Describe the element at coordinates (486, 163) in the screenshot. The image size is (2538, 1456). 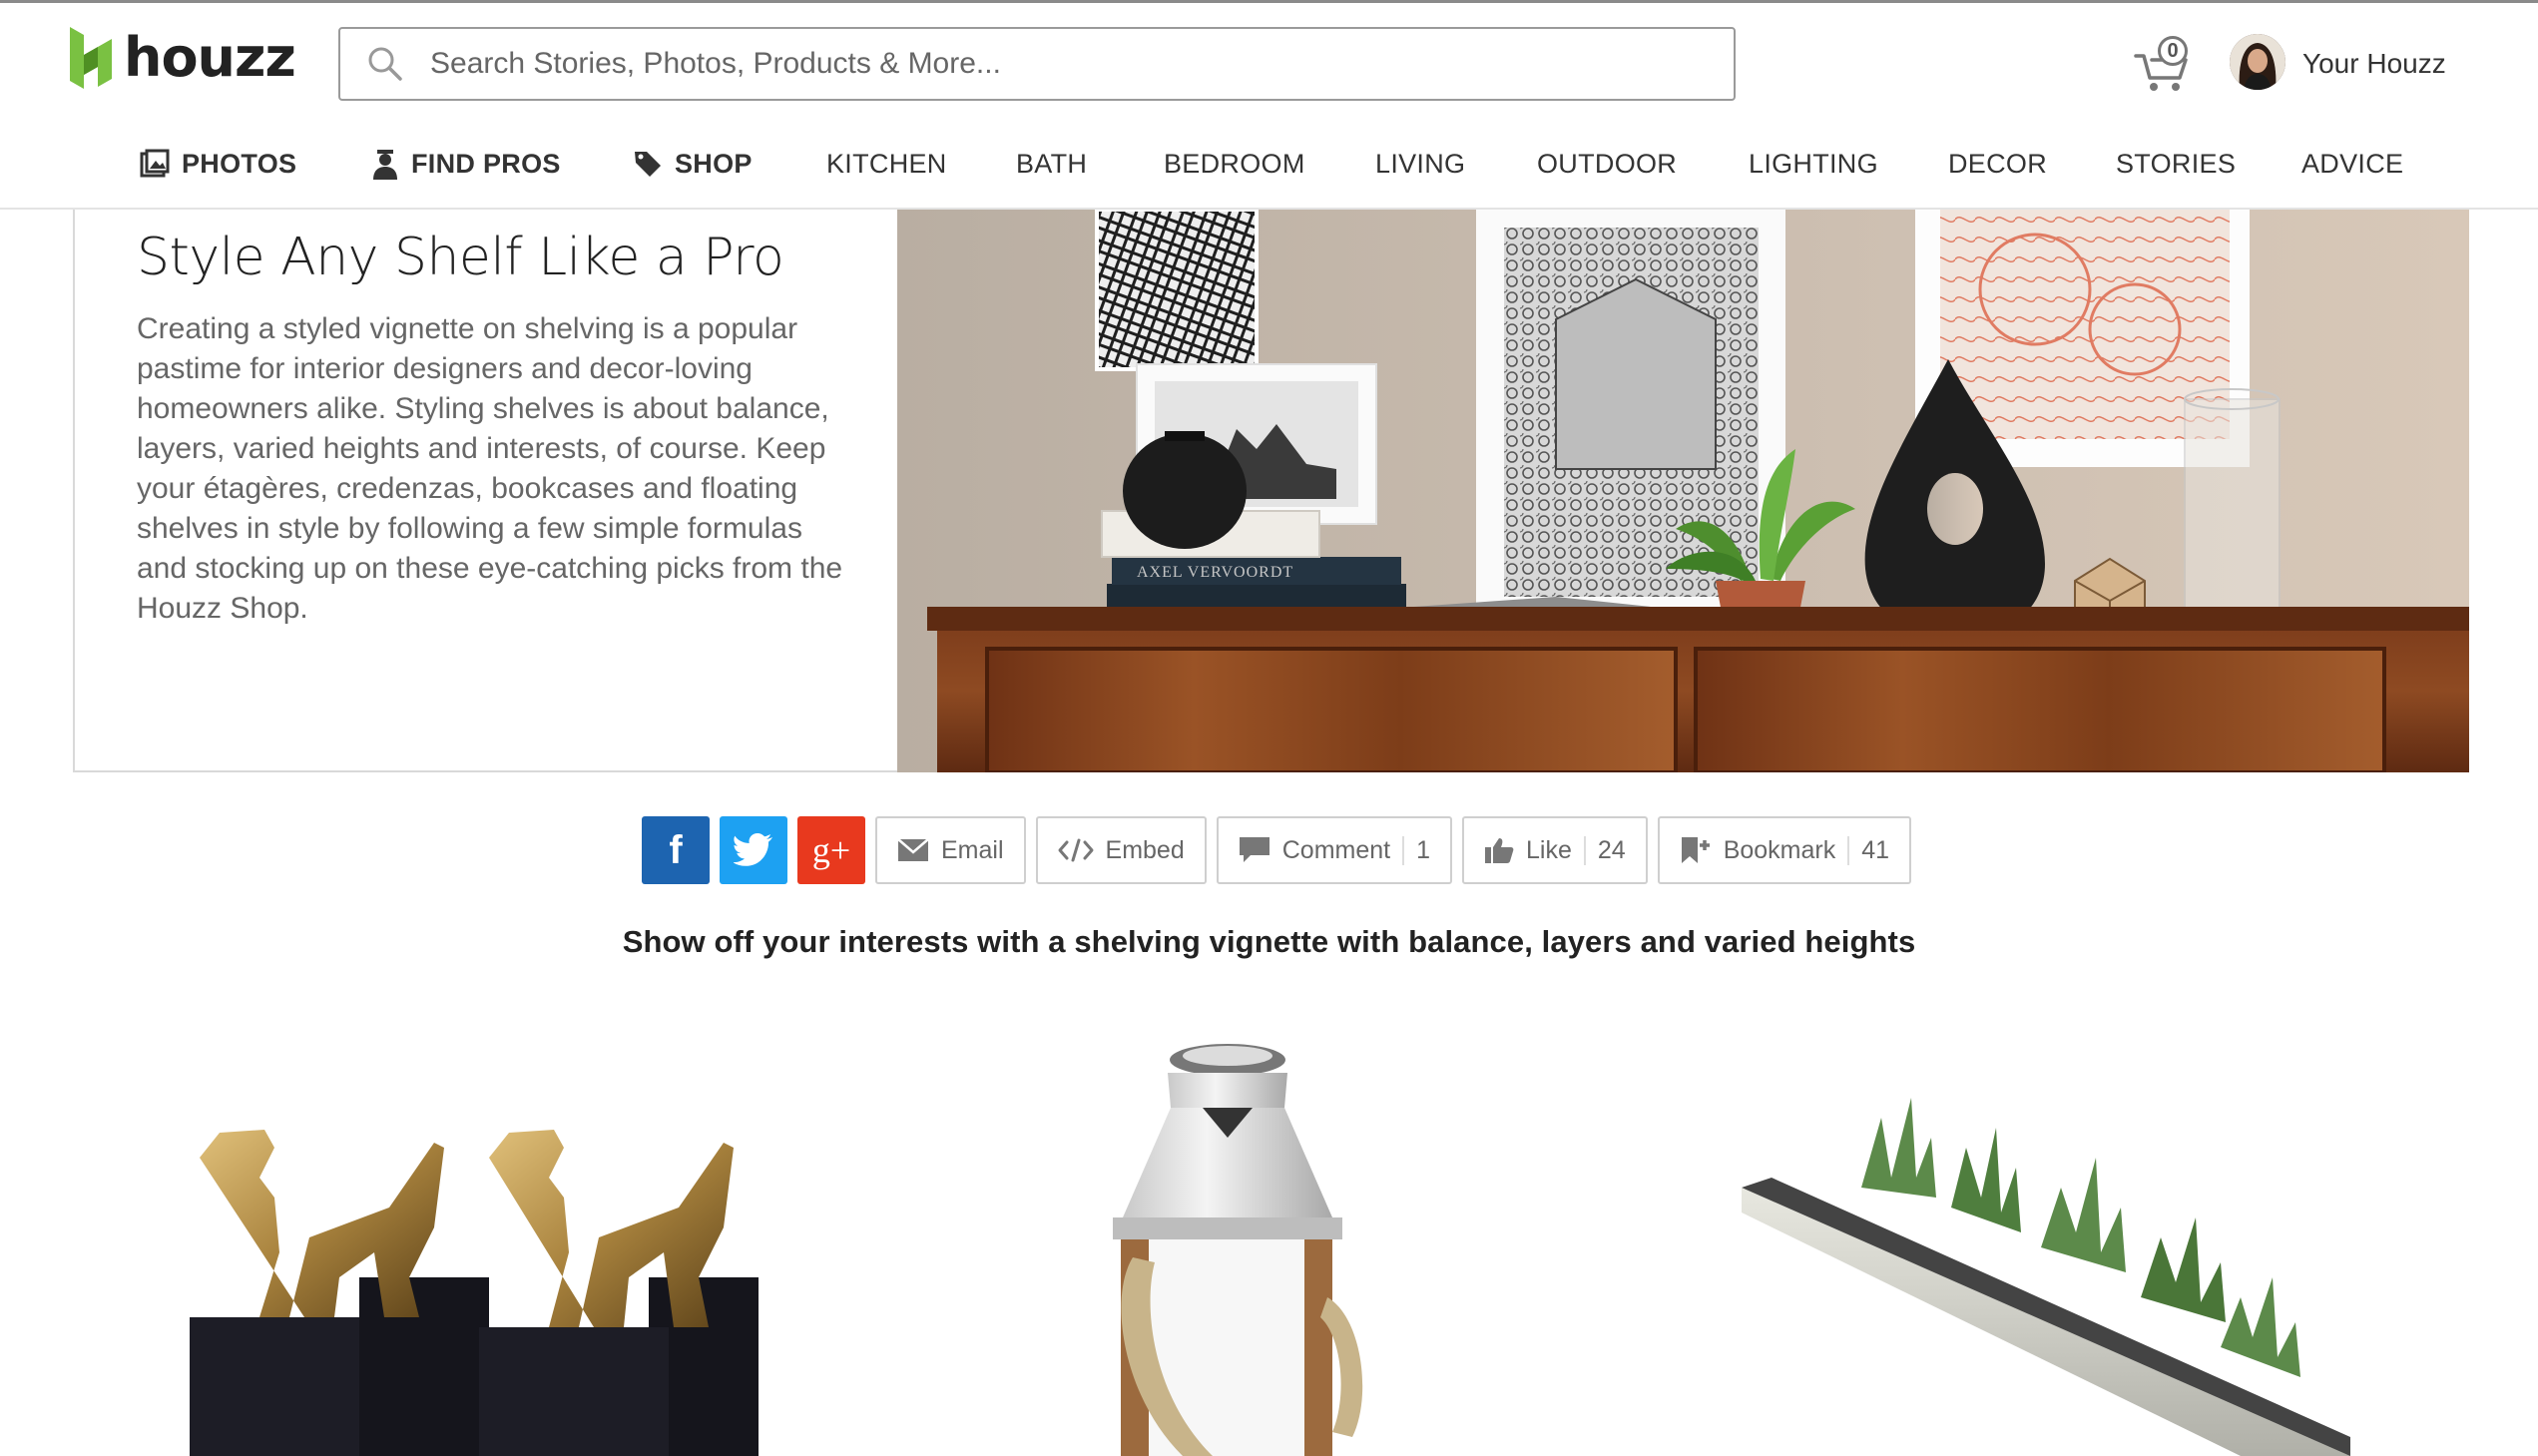
I see `nav-label: FIND PROS` at that location.